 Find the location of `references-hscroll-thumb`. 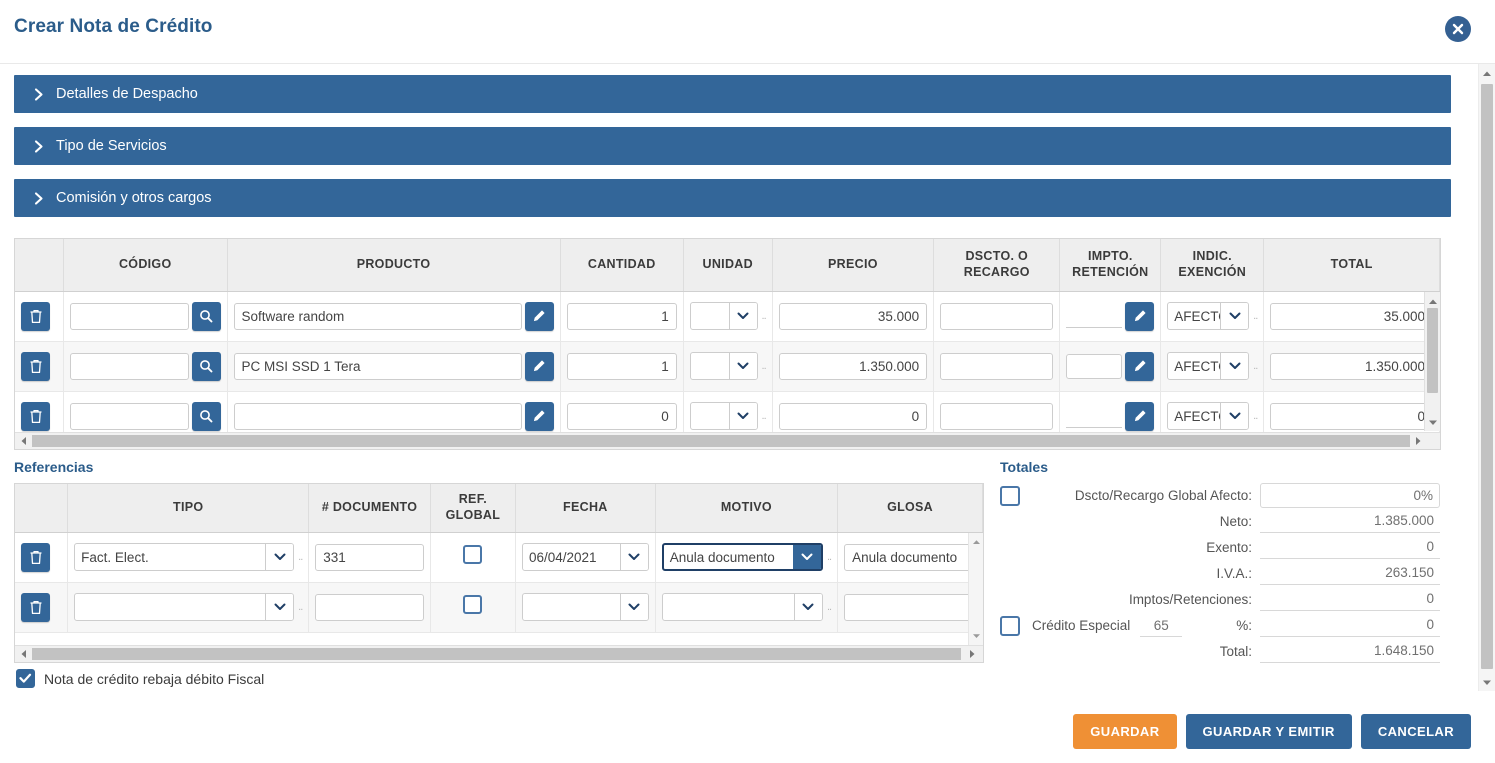

references-hscroll-thumb is located at coordinates (496, 654).